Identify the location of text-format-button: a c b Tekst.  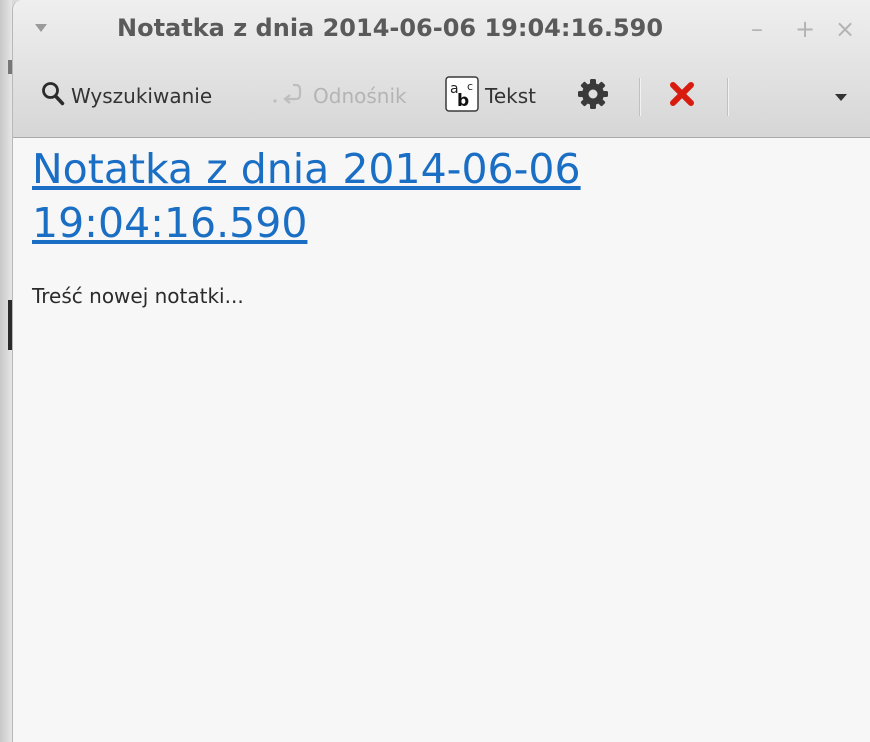
(490, 96).